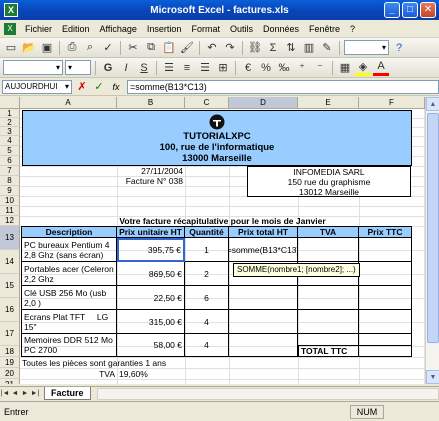  Describe the element at coordinates (108, 48) in the screenshot. I see `spellcheck-icon: ✓` at that location.